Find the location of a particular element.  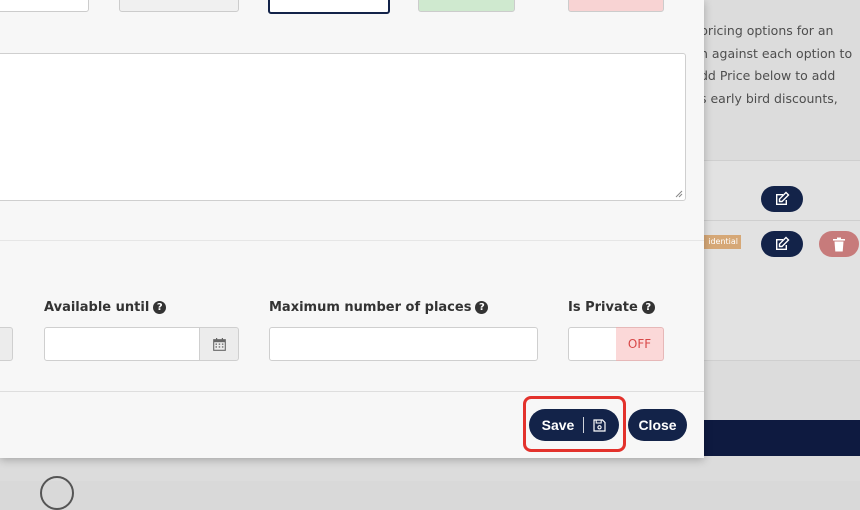

available-until-label: Available until ? is located at coordinates (105, 307).